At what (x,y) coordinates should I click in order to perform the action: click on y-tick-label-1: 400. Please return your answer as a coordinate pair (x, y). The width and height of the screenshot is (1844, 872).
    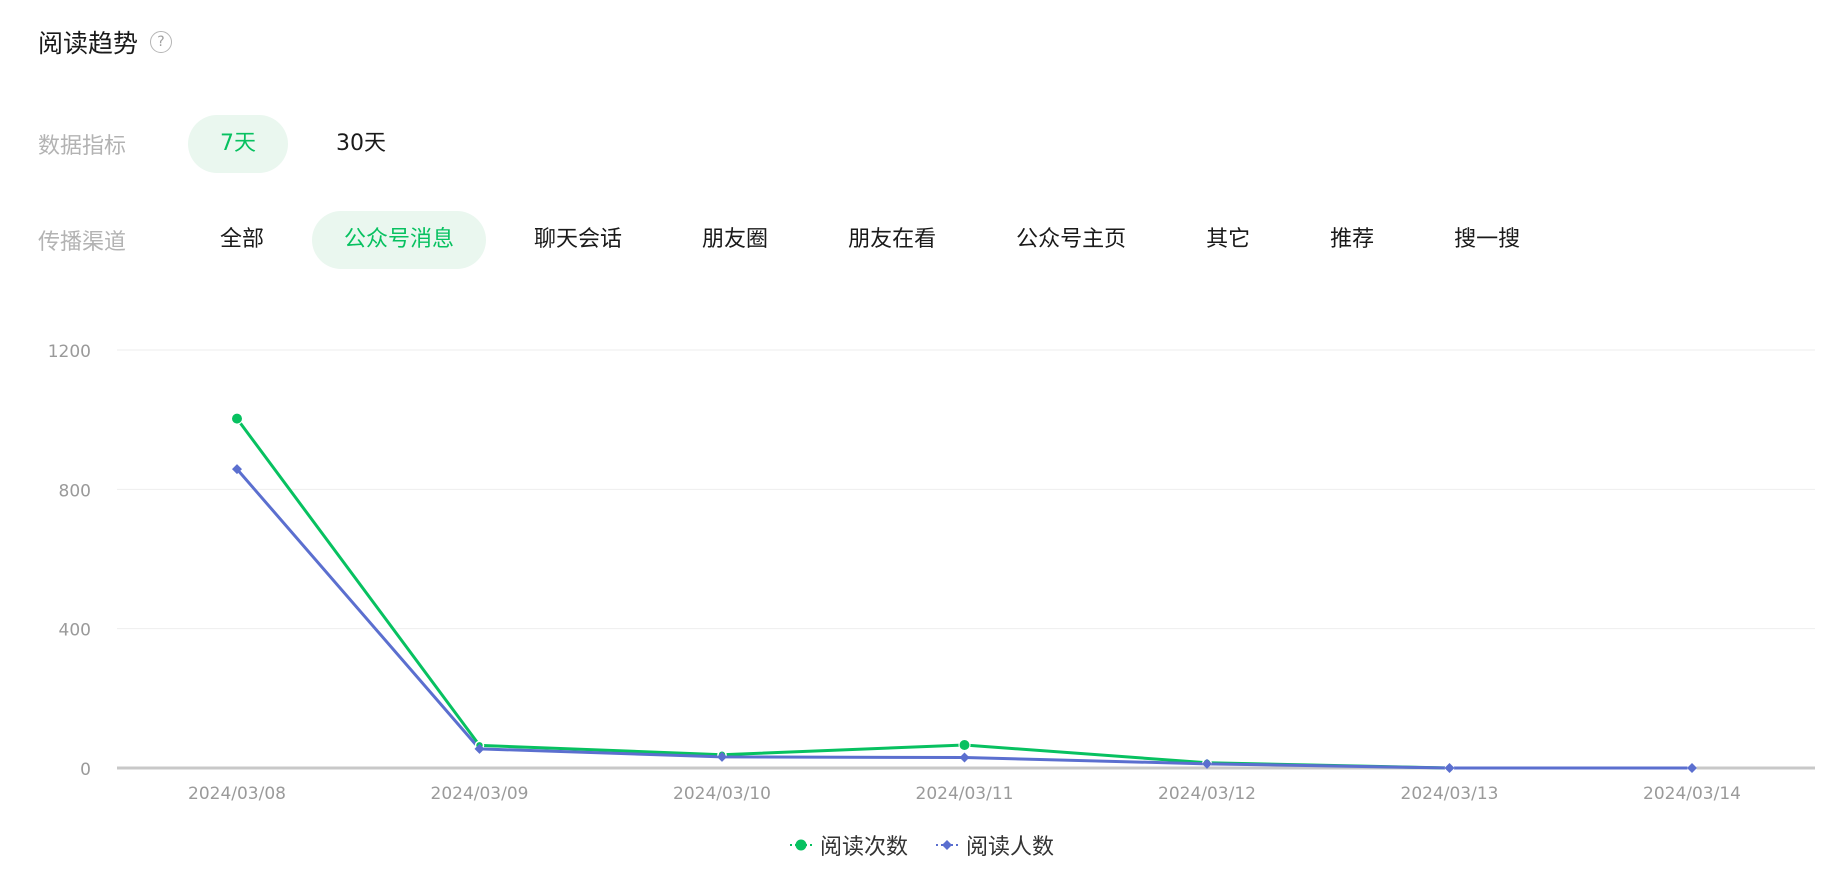
    Looking at the image, I should click on (75, 631).